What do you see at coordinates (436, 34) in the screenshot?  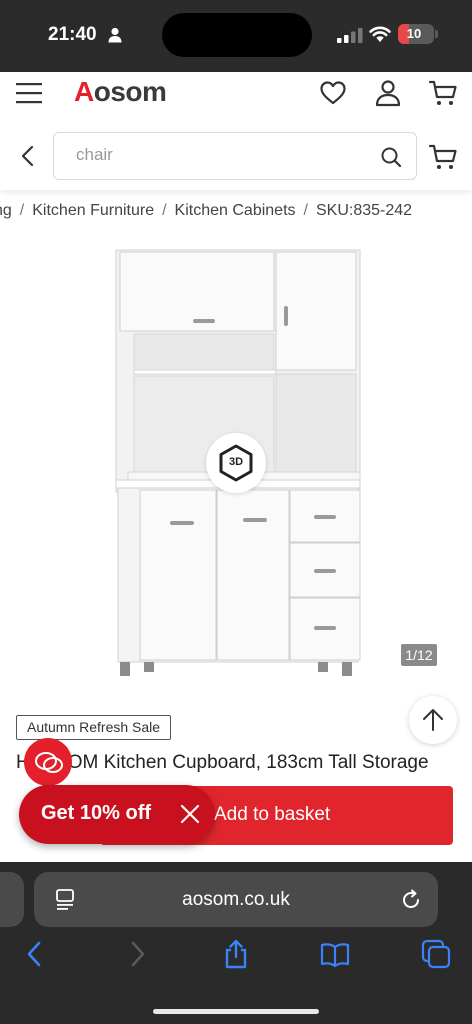 I see `battery-nub` at bounding box center [436, 34].